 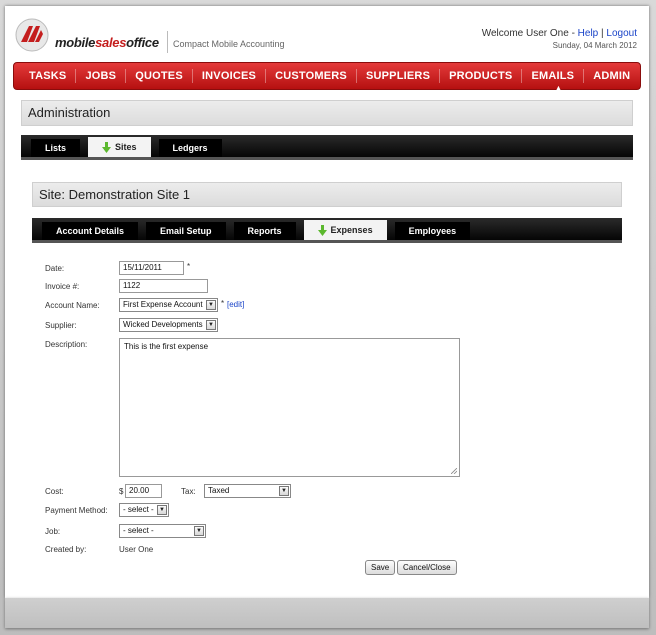 I want to click on welcome-text: Welcome User One -, so click(x=529, y=33).